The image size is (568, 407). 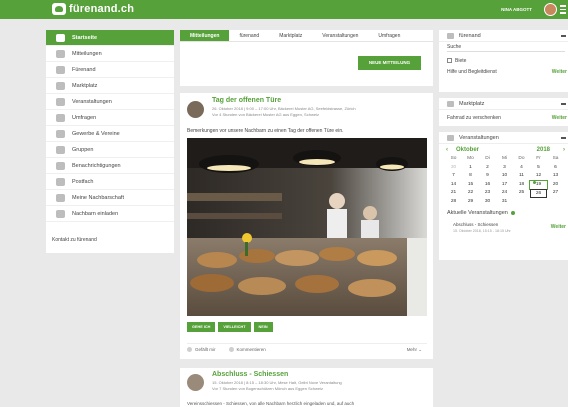 What do you see at coordinates (110, 102) in the screenshot?
I see `sidebar-item-veranstaltungen: Veranstaltungen` at bounding box center [110, 102].